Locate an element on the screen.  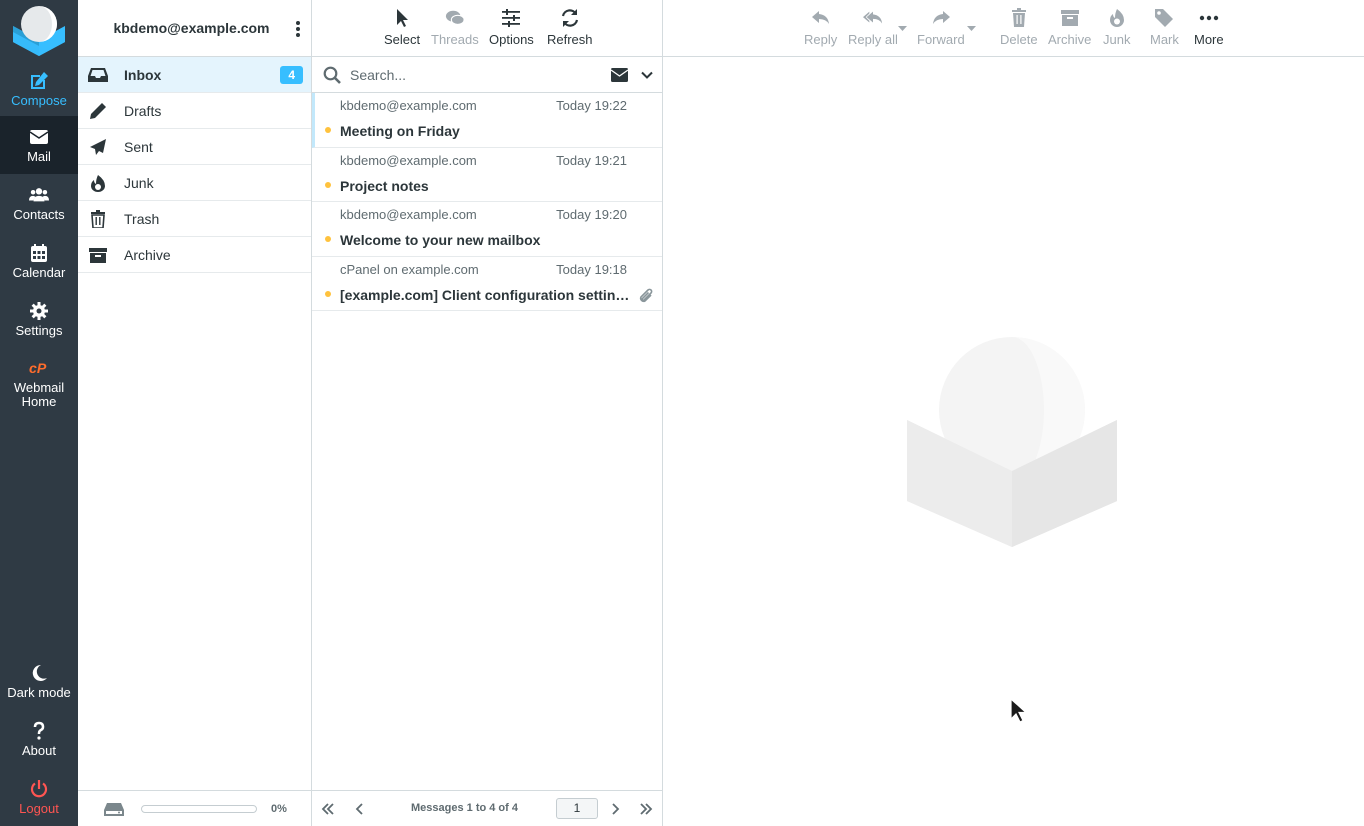
hard-drive-icon is located at coordinates (114, 809).